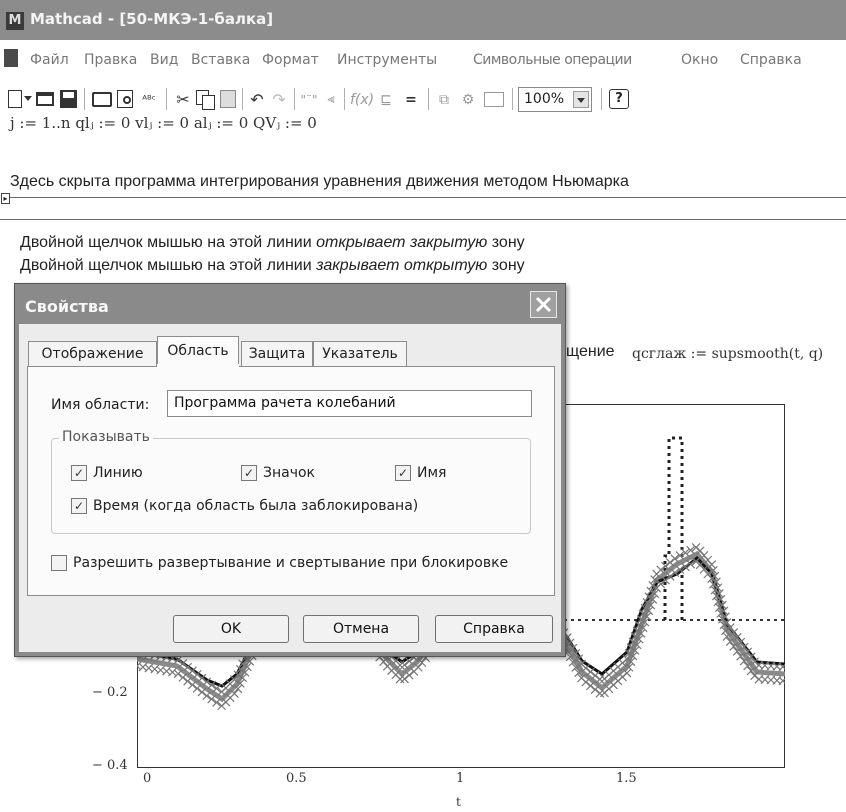 The height and width of the screenshot is (812, 846). I want to click on align-down-icon: ⫷, so click(331, 100).